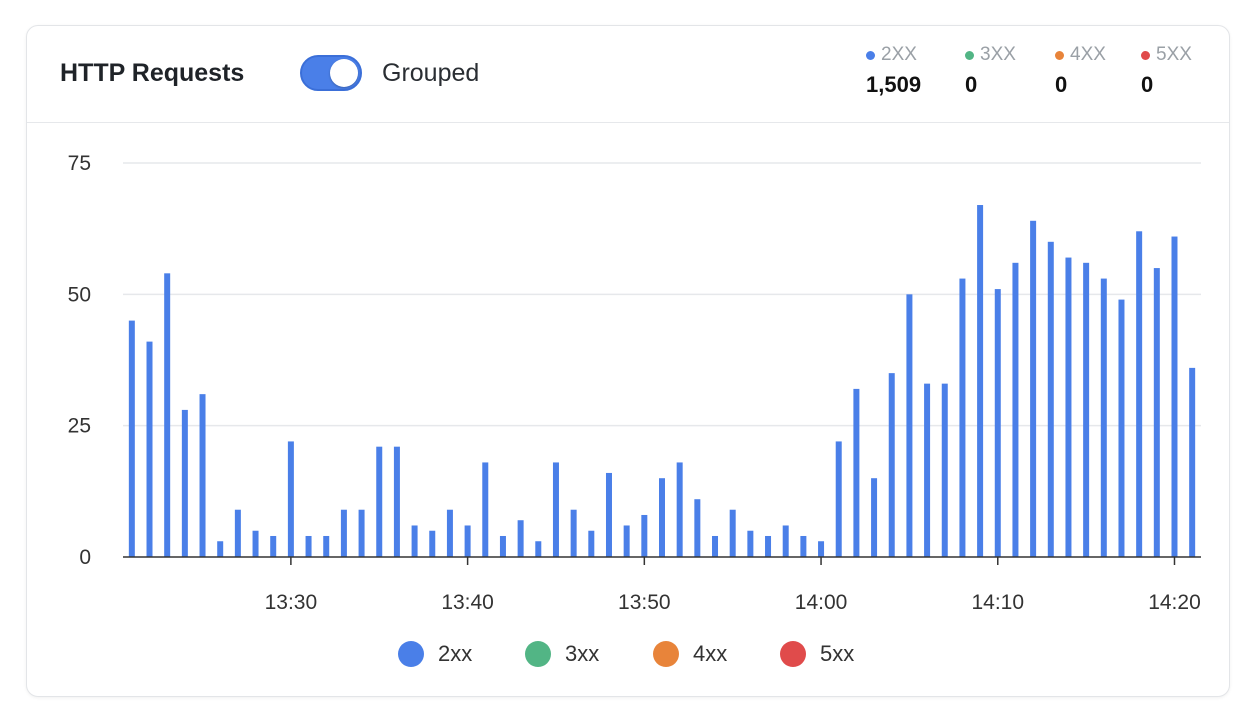  What do you see at coordinates (79, 163) in the screenshot?
I see `y-tick-label-3: 75` at bounding box center [79, 163].